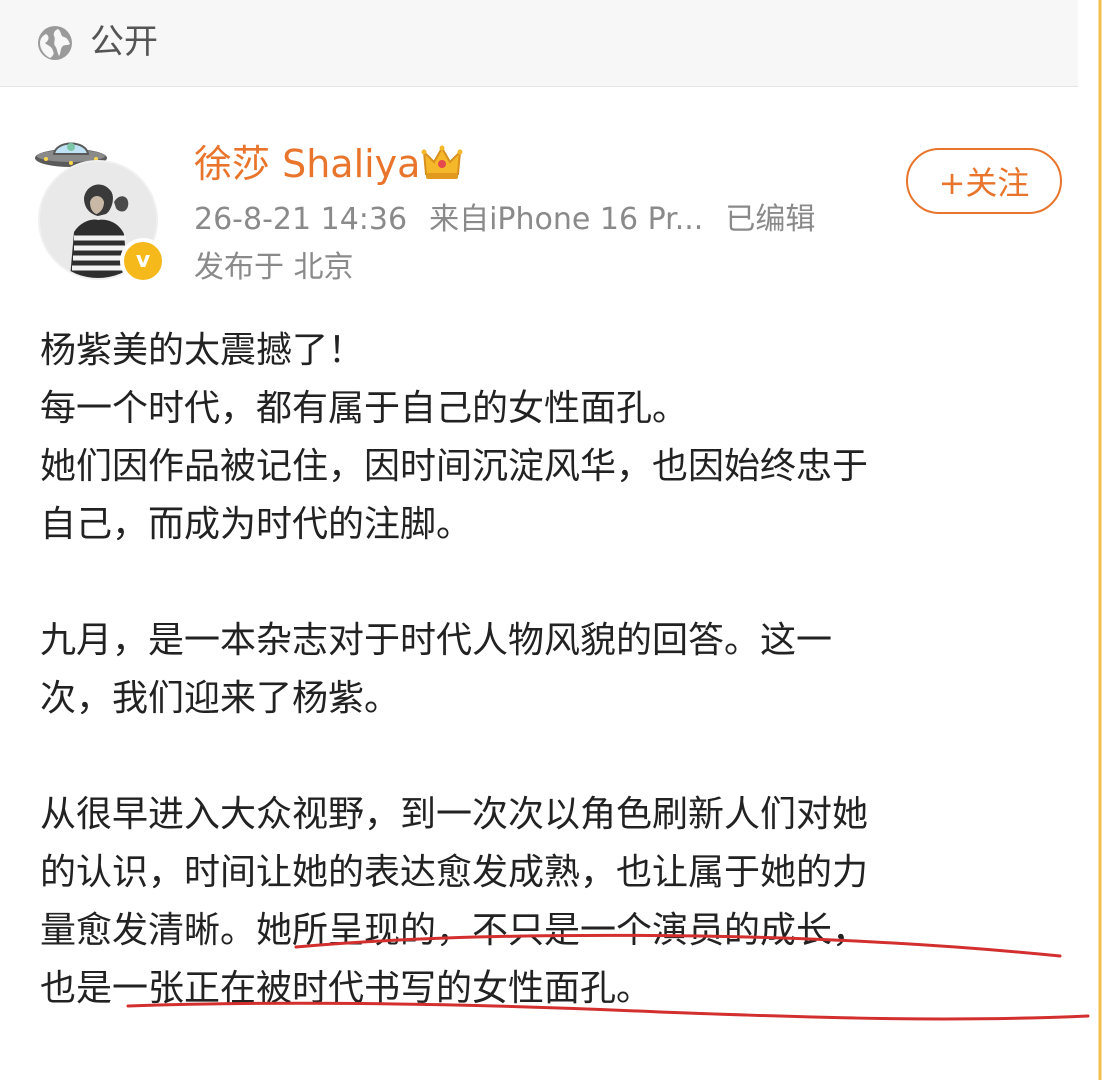 The height and width of the screenshot is (1080, 1104). Describe the element at coordinates (442, 162) in the screenshot. I see `crown-icon` at that location.